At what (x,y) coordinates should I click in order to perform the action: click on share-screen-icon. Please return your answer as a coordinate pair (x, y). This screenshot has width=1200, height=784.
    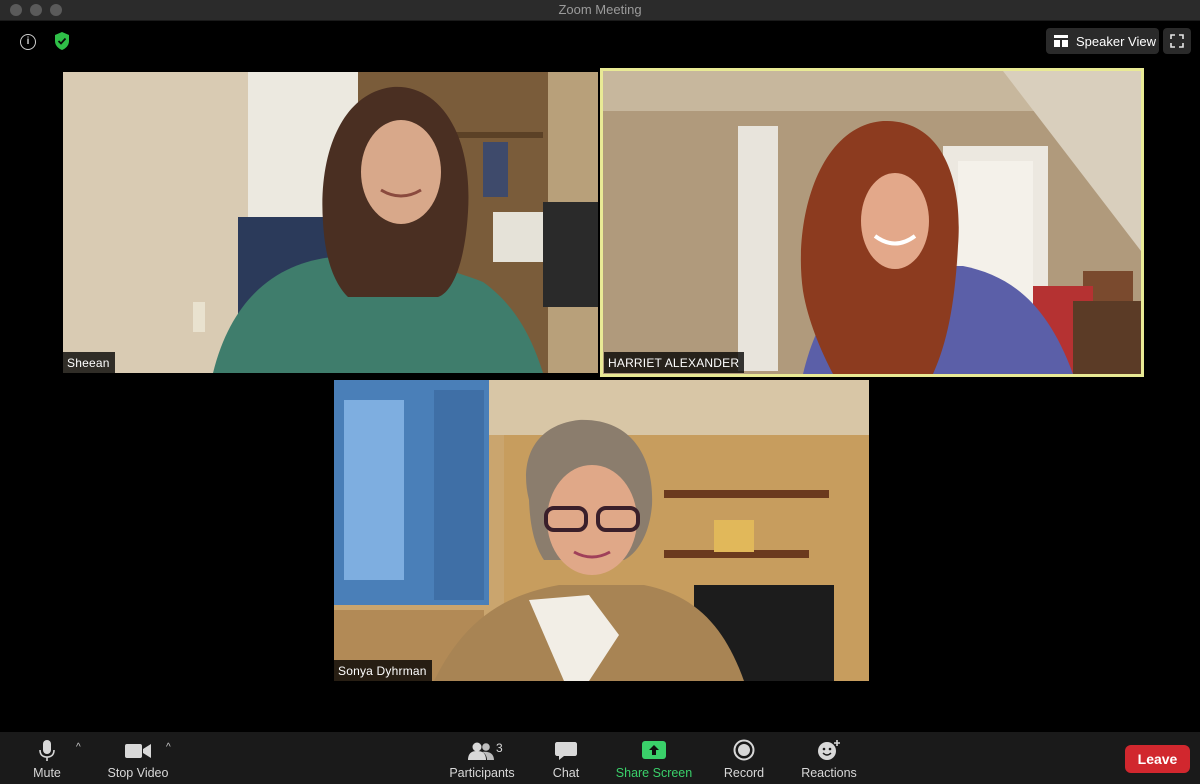
    Looking at the image, I should click on (654, 750).